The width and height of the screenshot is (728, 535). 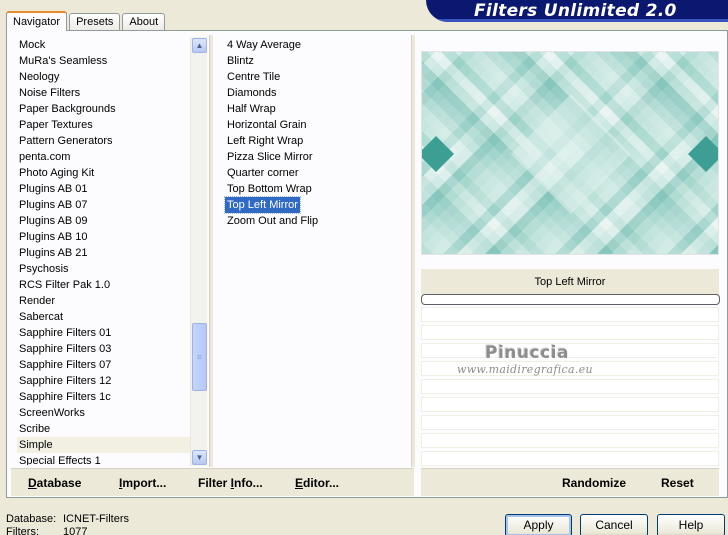 I want to click on filter-item: Pizza Slice Mirror, so click(x=270, y=157).